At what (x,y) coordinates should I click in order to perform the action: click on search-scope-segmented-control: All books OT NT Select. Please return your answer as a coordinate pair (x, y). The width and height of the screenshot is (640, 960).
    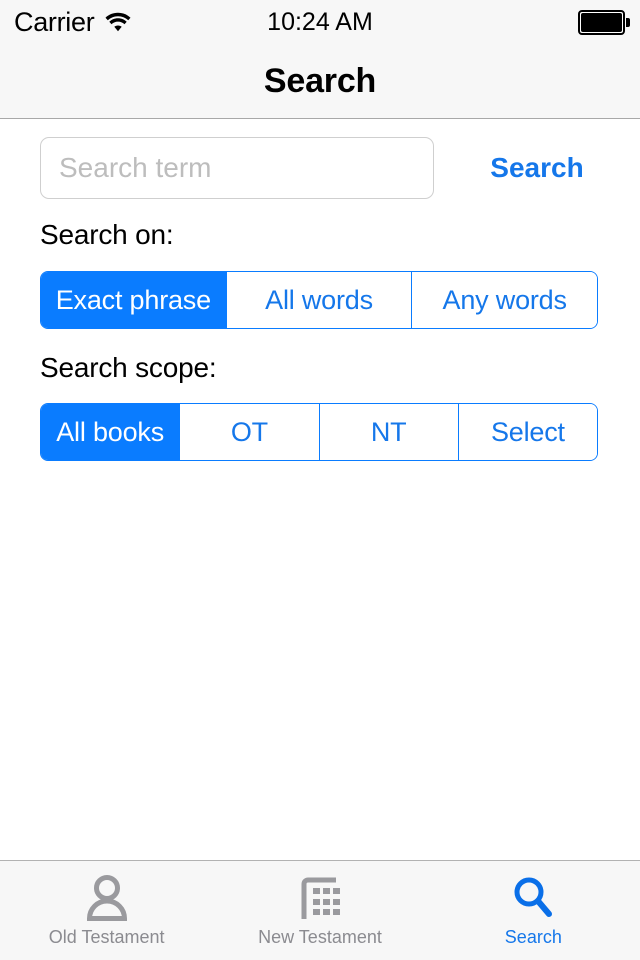
    Looking at the image, I should click on (319, 432).